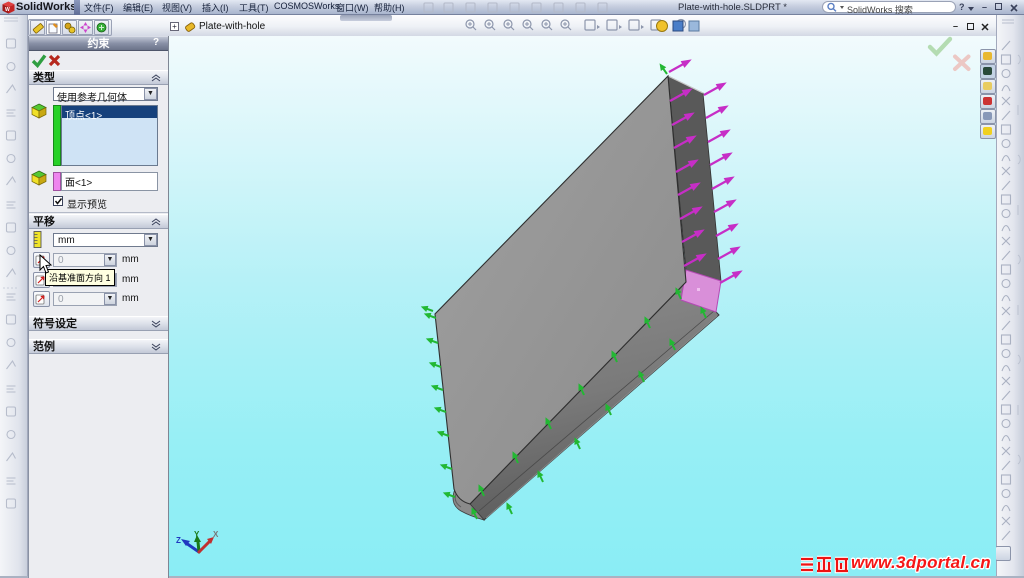 This screenshot has height=578, width=1024. Describe the element at coordinates (7, 10) in the screenshot. I see `svg-text: W` at that location.